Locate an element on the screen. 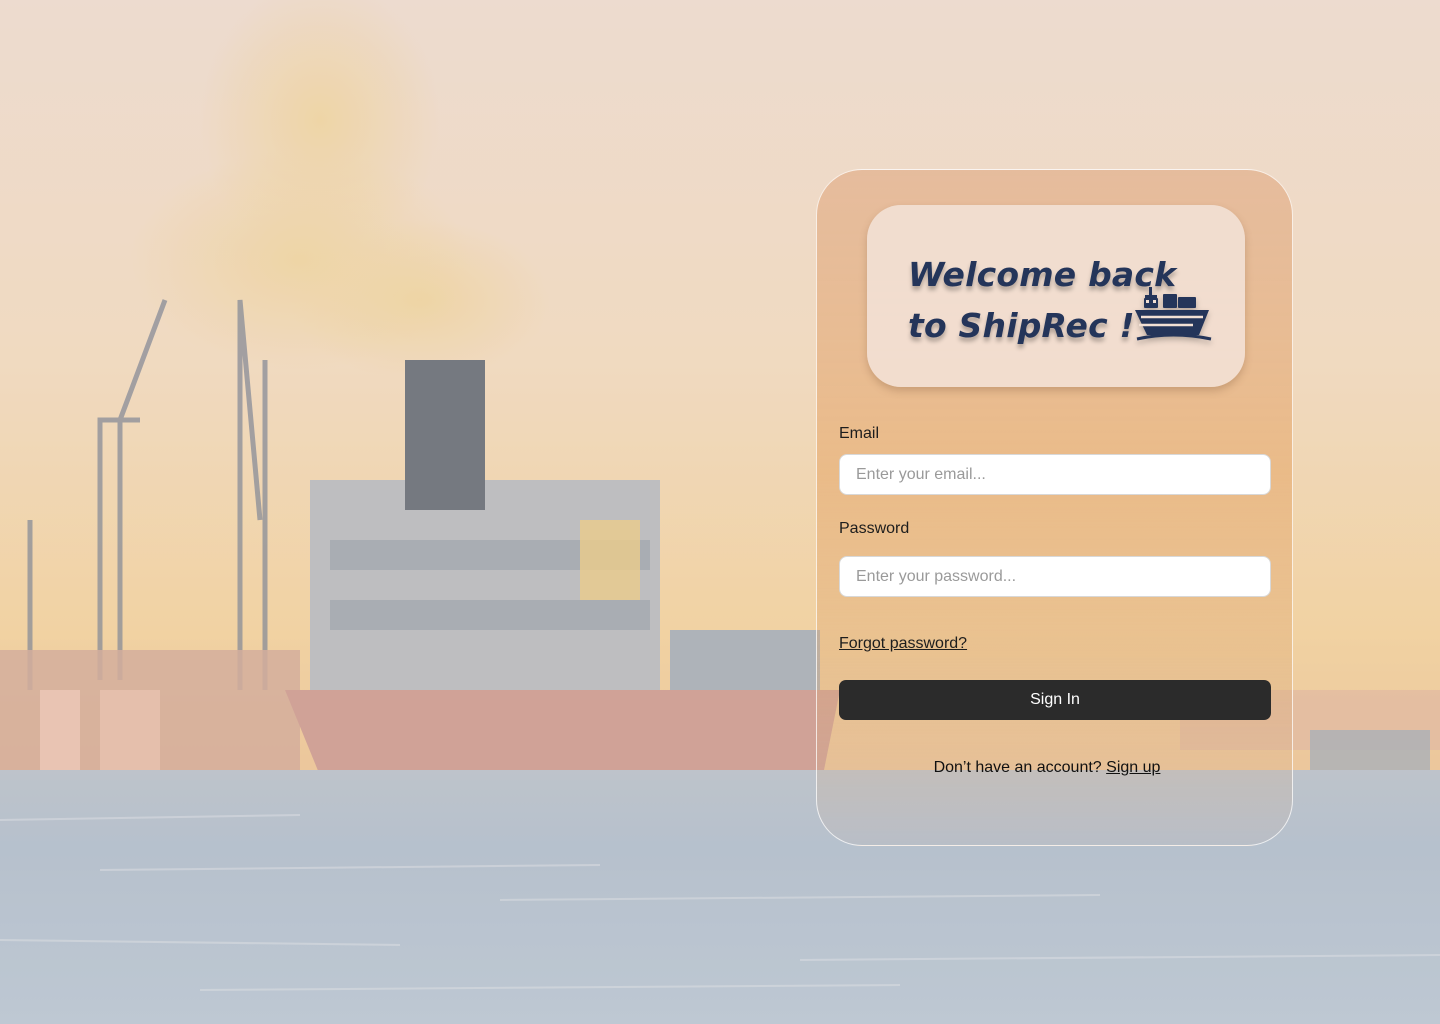  password-input is located at coordinates (1055, 576).